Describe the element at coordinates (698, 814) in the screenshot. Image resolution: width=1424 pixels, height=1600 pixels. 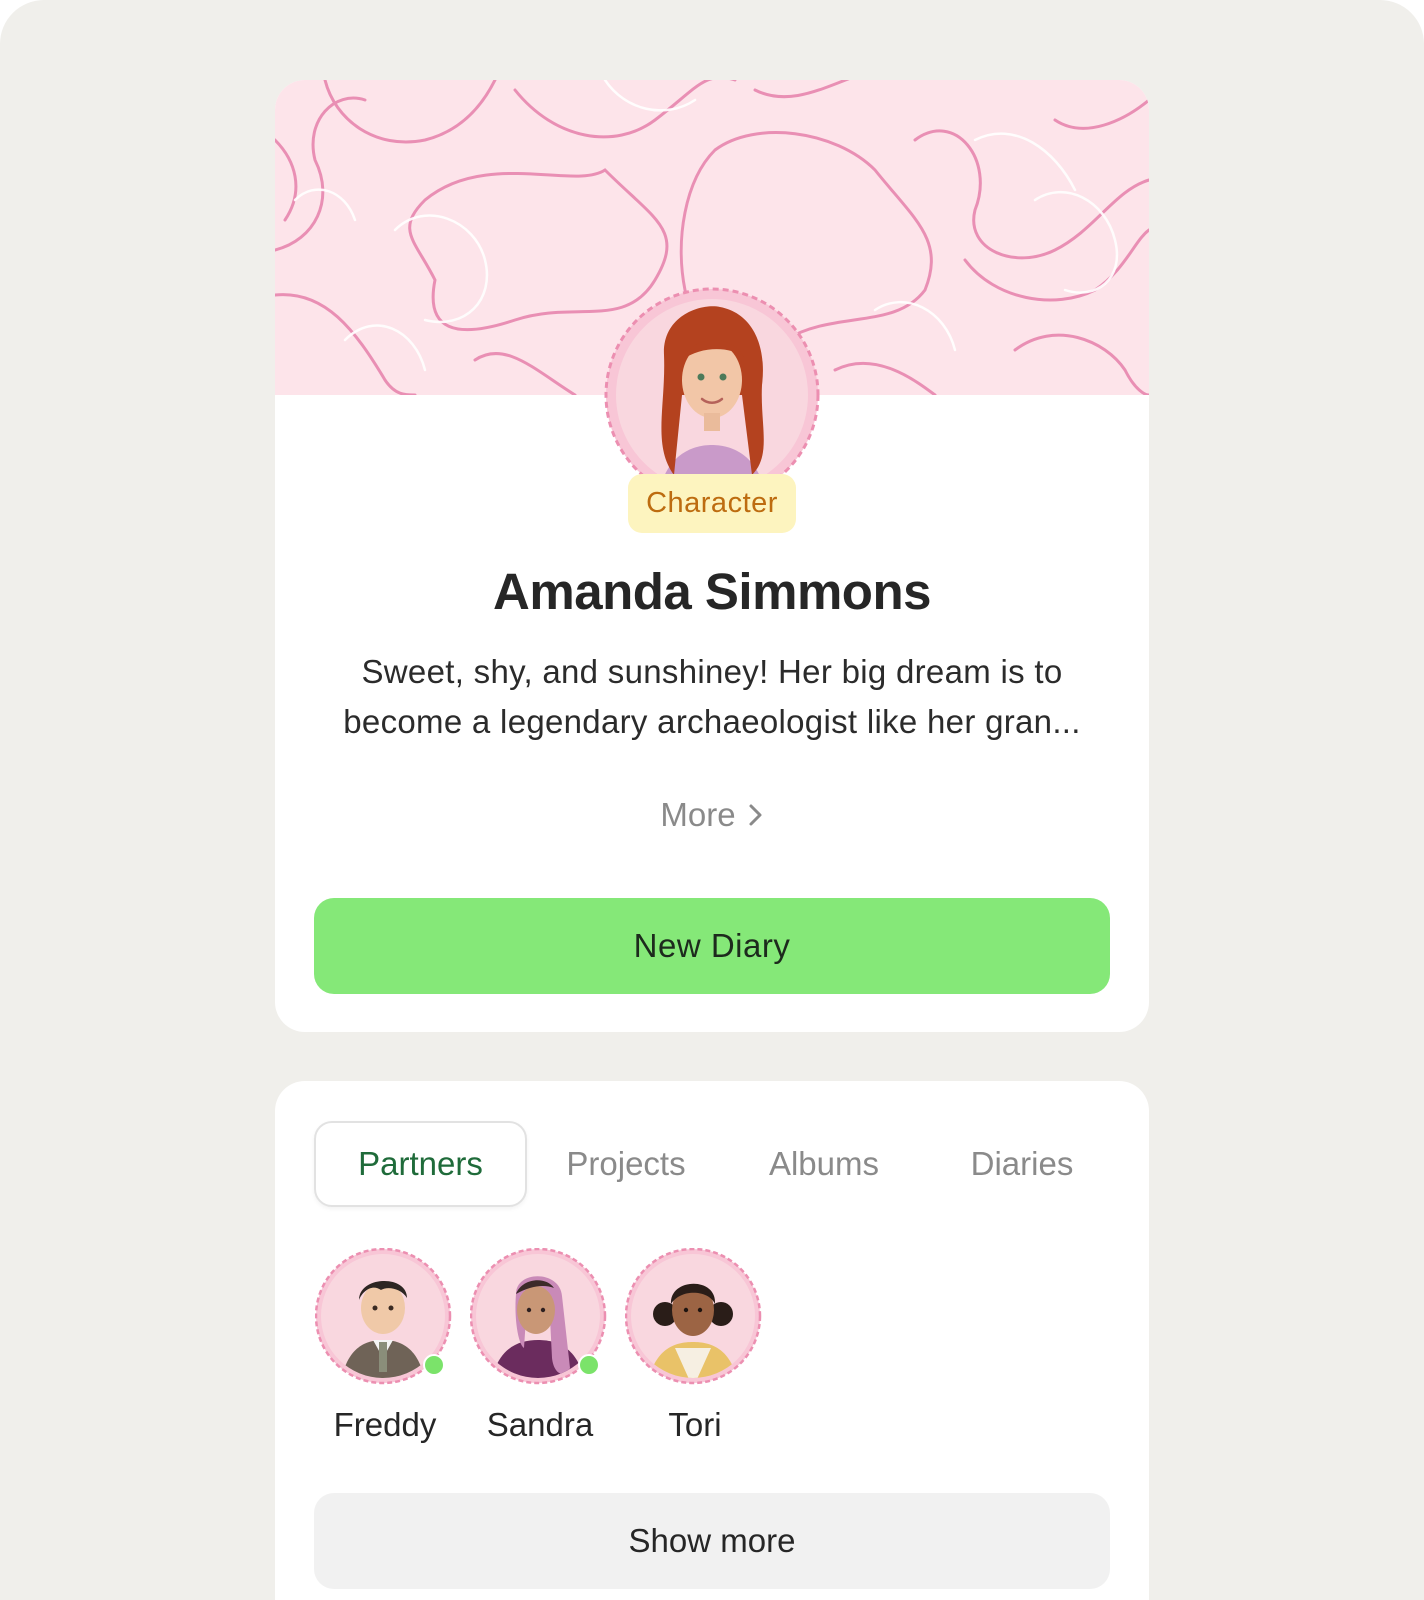
I see `more-label: More` at that location.